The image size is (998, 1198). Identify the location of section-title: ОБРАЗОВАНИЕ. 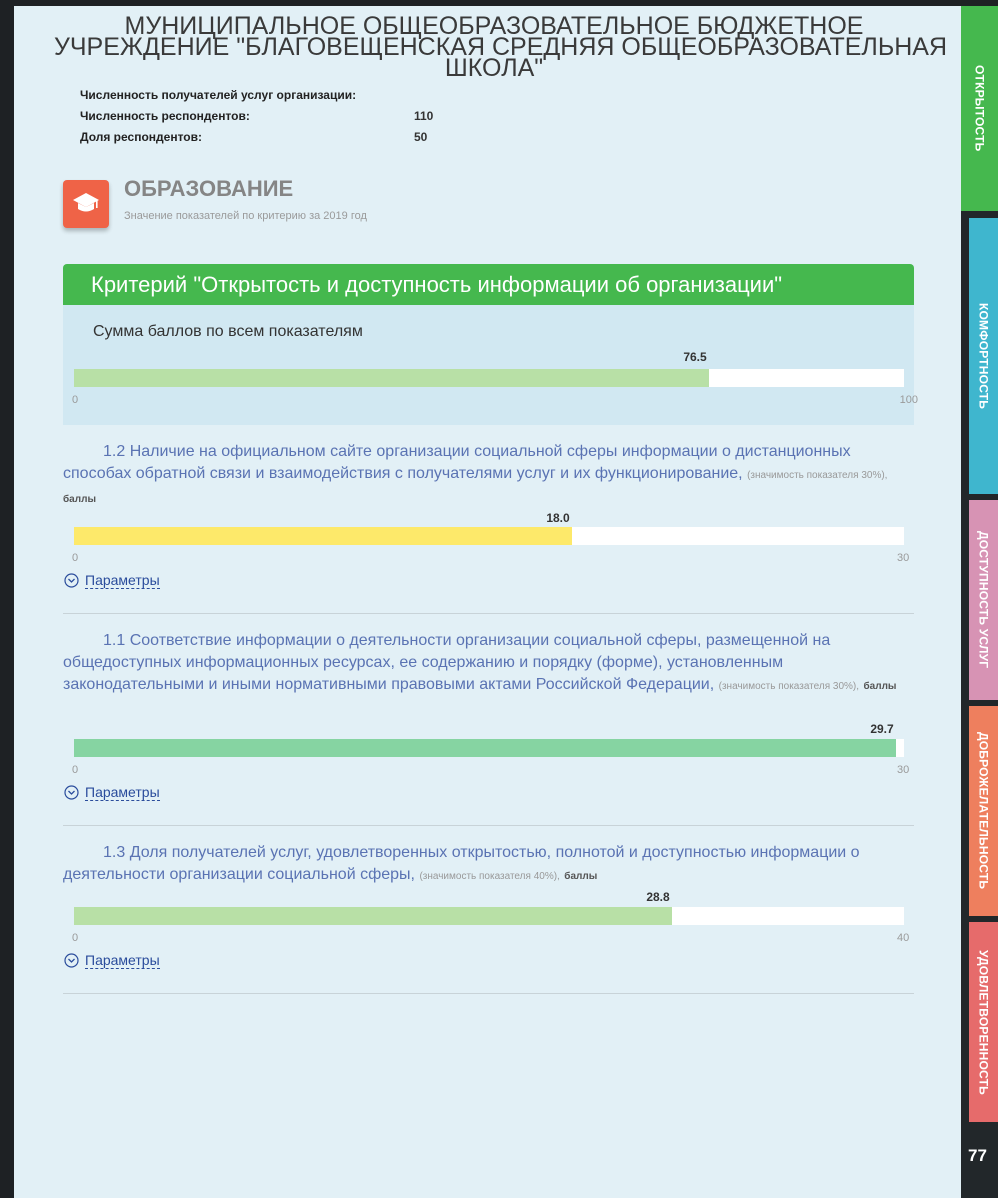
(209, 188).